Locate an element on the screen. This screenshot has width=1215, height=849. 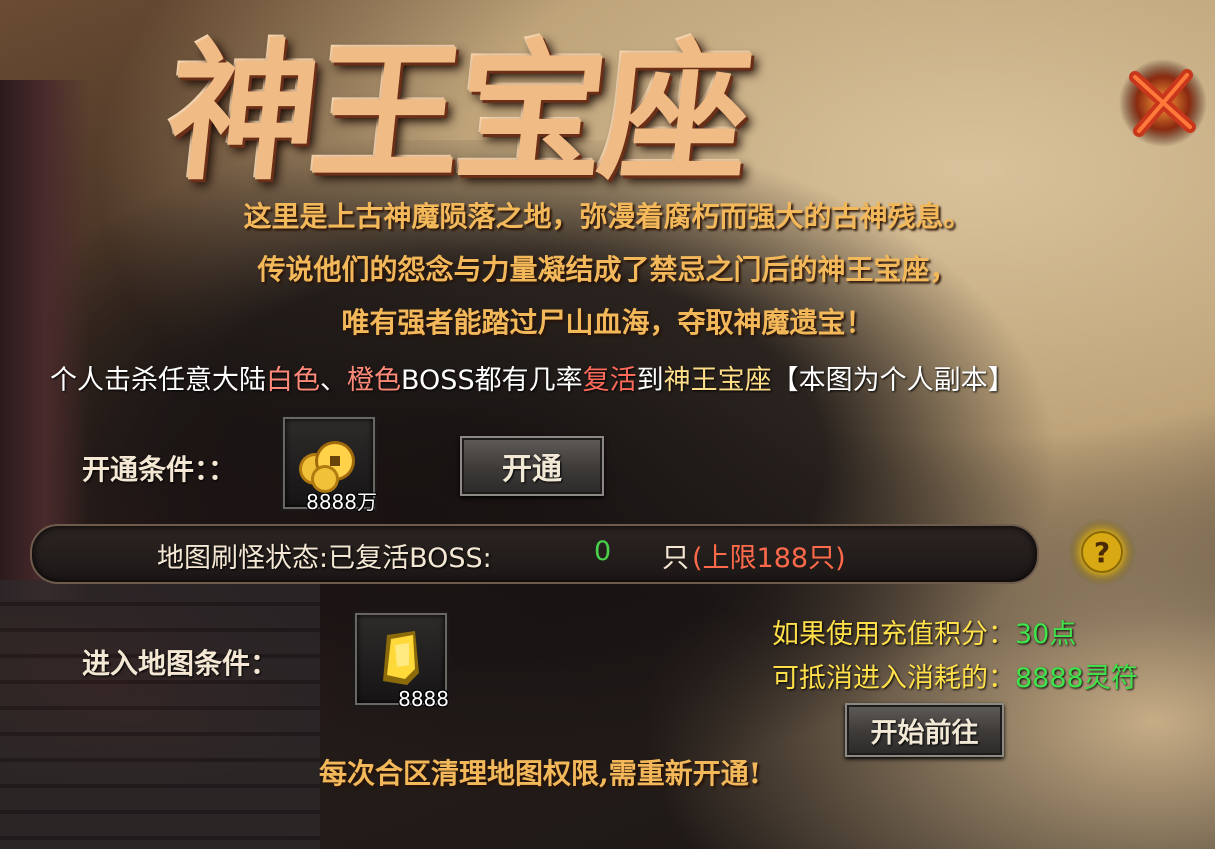
entry-cost-quantity: 8888 is located at coordinates (423, 699).